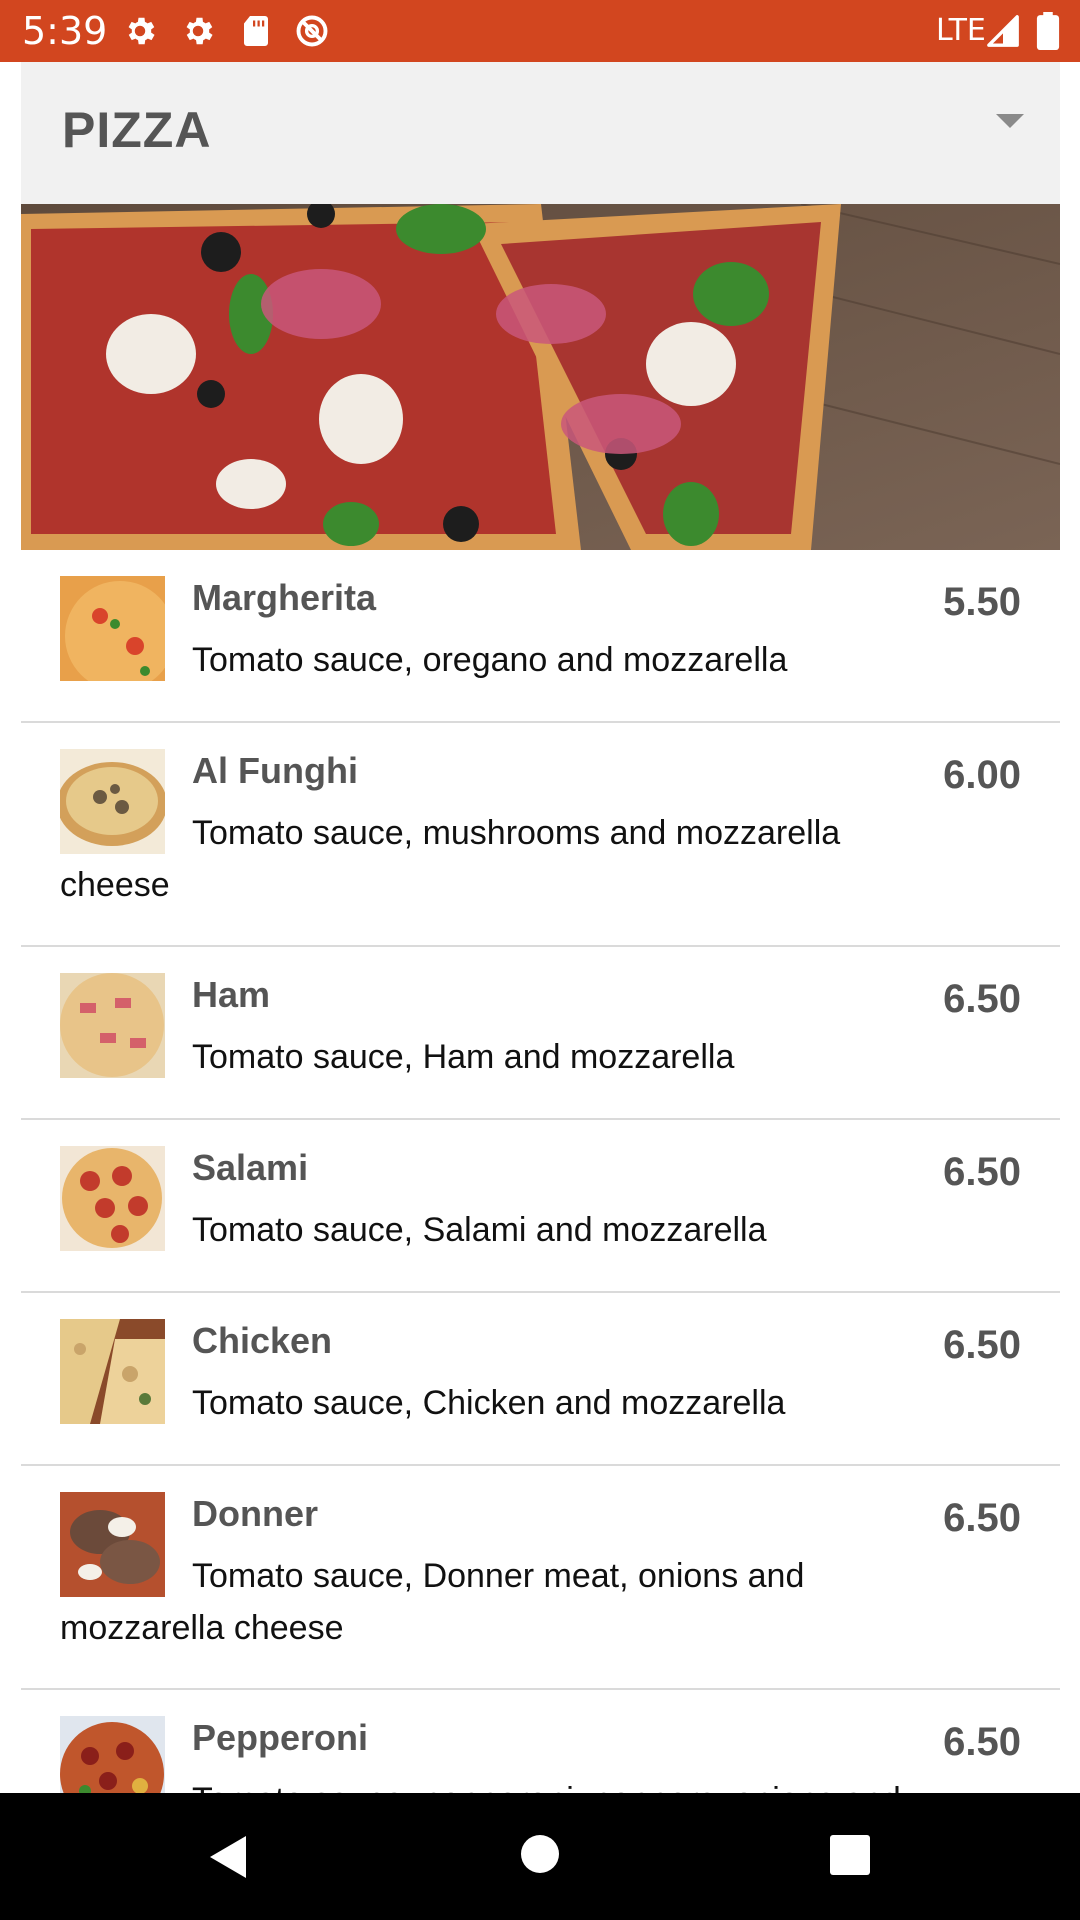 The width and height of the screenshot is (1080, 1920). Describe the element at coordinates (490, 660) in the screenshot. I see `item-description: Tomato sauce, oregano and mozzarella` at that location.